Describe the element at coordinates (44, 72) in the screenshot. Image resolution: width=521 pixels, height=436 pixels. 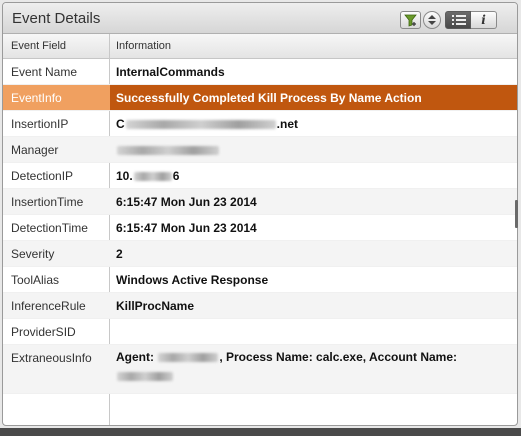
I see `field-name: Event Name` at that location.